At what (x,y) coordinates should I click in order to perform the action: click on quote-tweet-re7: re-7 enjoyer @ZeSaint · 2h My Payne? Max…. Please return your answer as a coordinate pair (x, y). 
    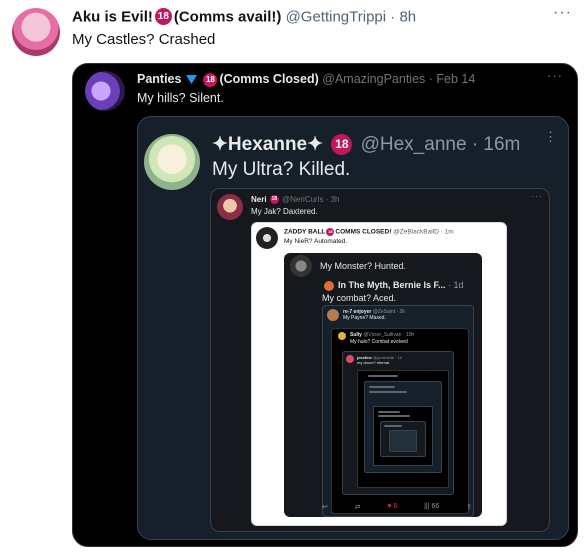
    Looking at the image, I should click on (398, 411).